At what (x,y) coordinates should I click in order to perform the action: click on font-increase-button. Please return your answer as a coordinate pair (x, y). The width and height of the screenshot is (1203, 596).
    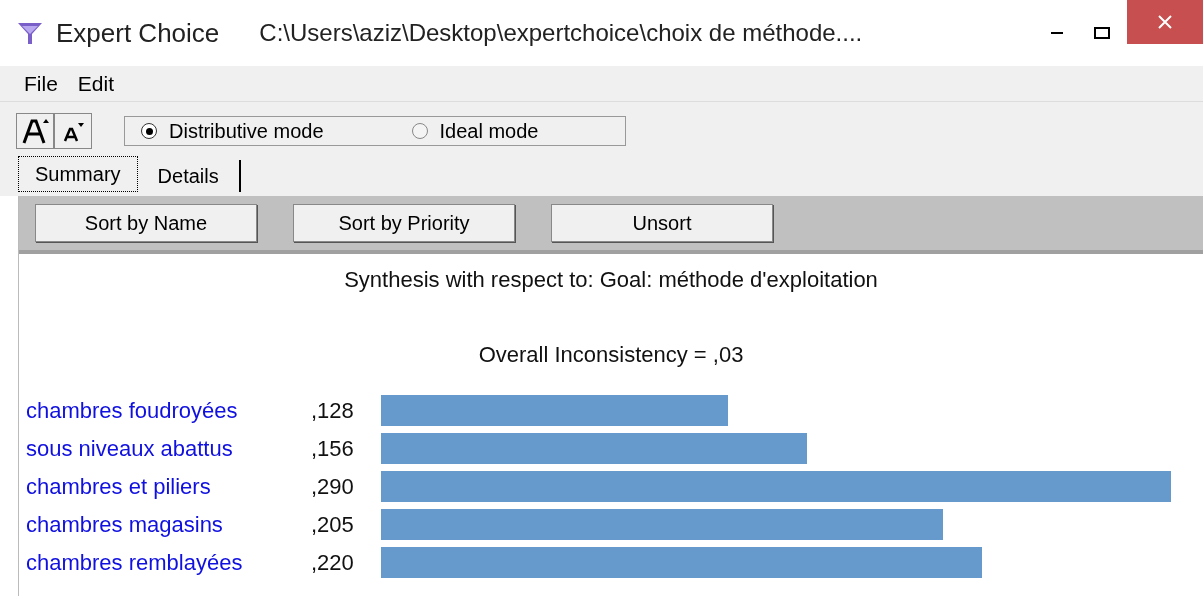
    Looking at the image, I should click on (35, 131).